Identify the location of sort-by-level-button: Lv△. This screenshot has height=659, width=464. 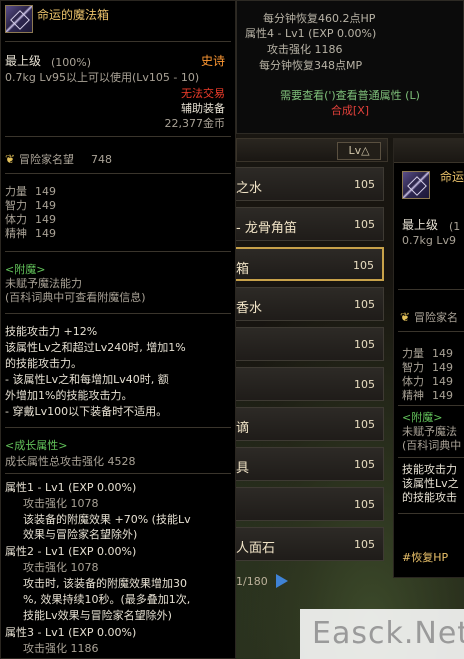
(359, 151).